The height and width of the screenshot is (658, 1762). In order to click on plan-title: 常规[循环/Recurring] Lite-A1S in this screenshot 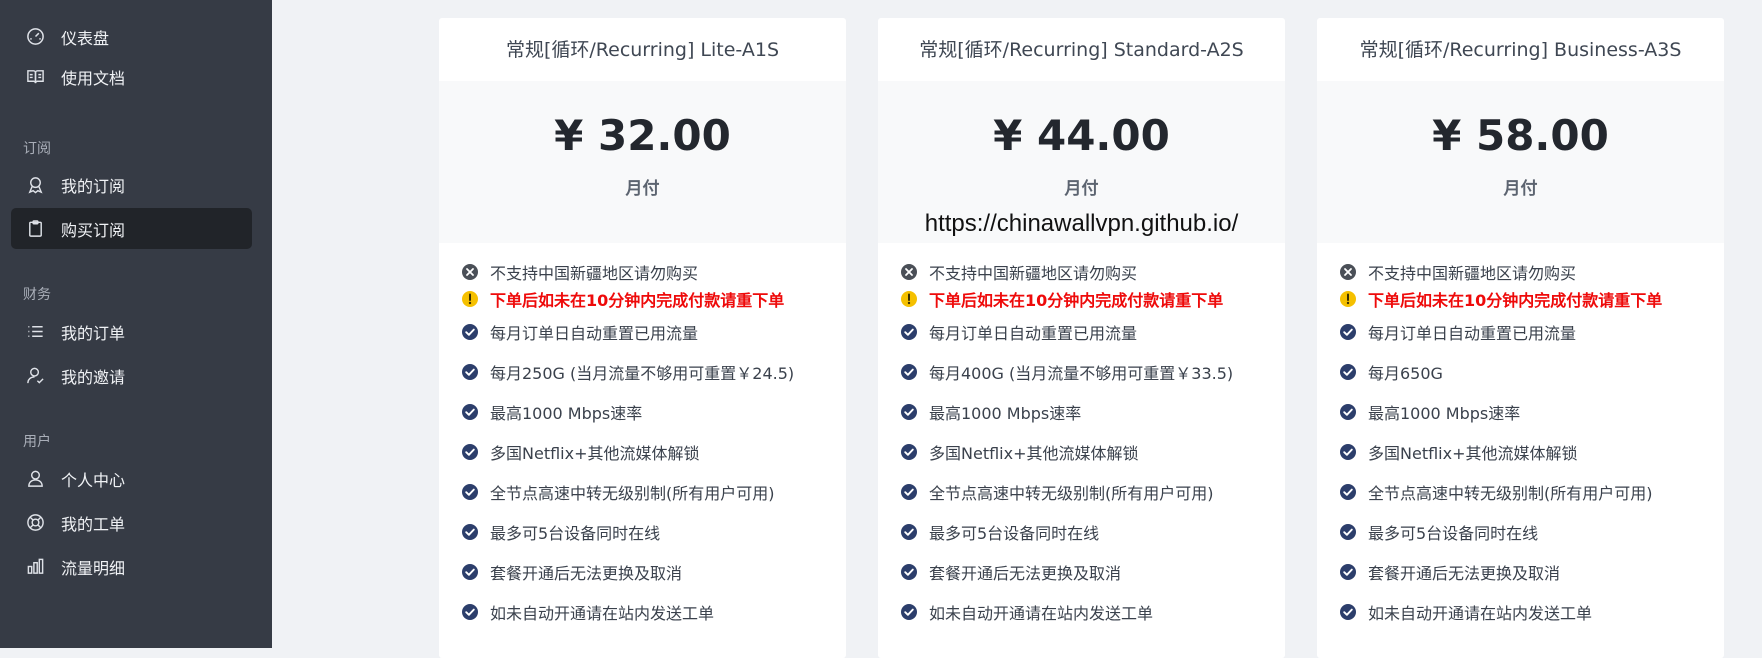, I will do `click(642, 50)`.